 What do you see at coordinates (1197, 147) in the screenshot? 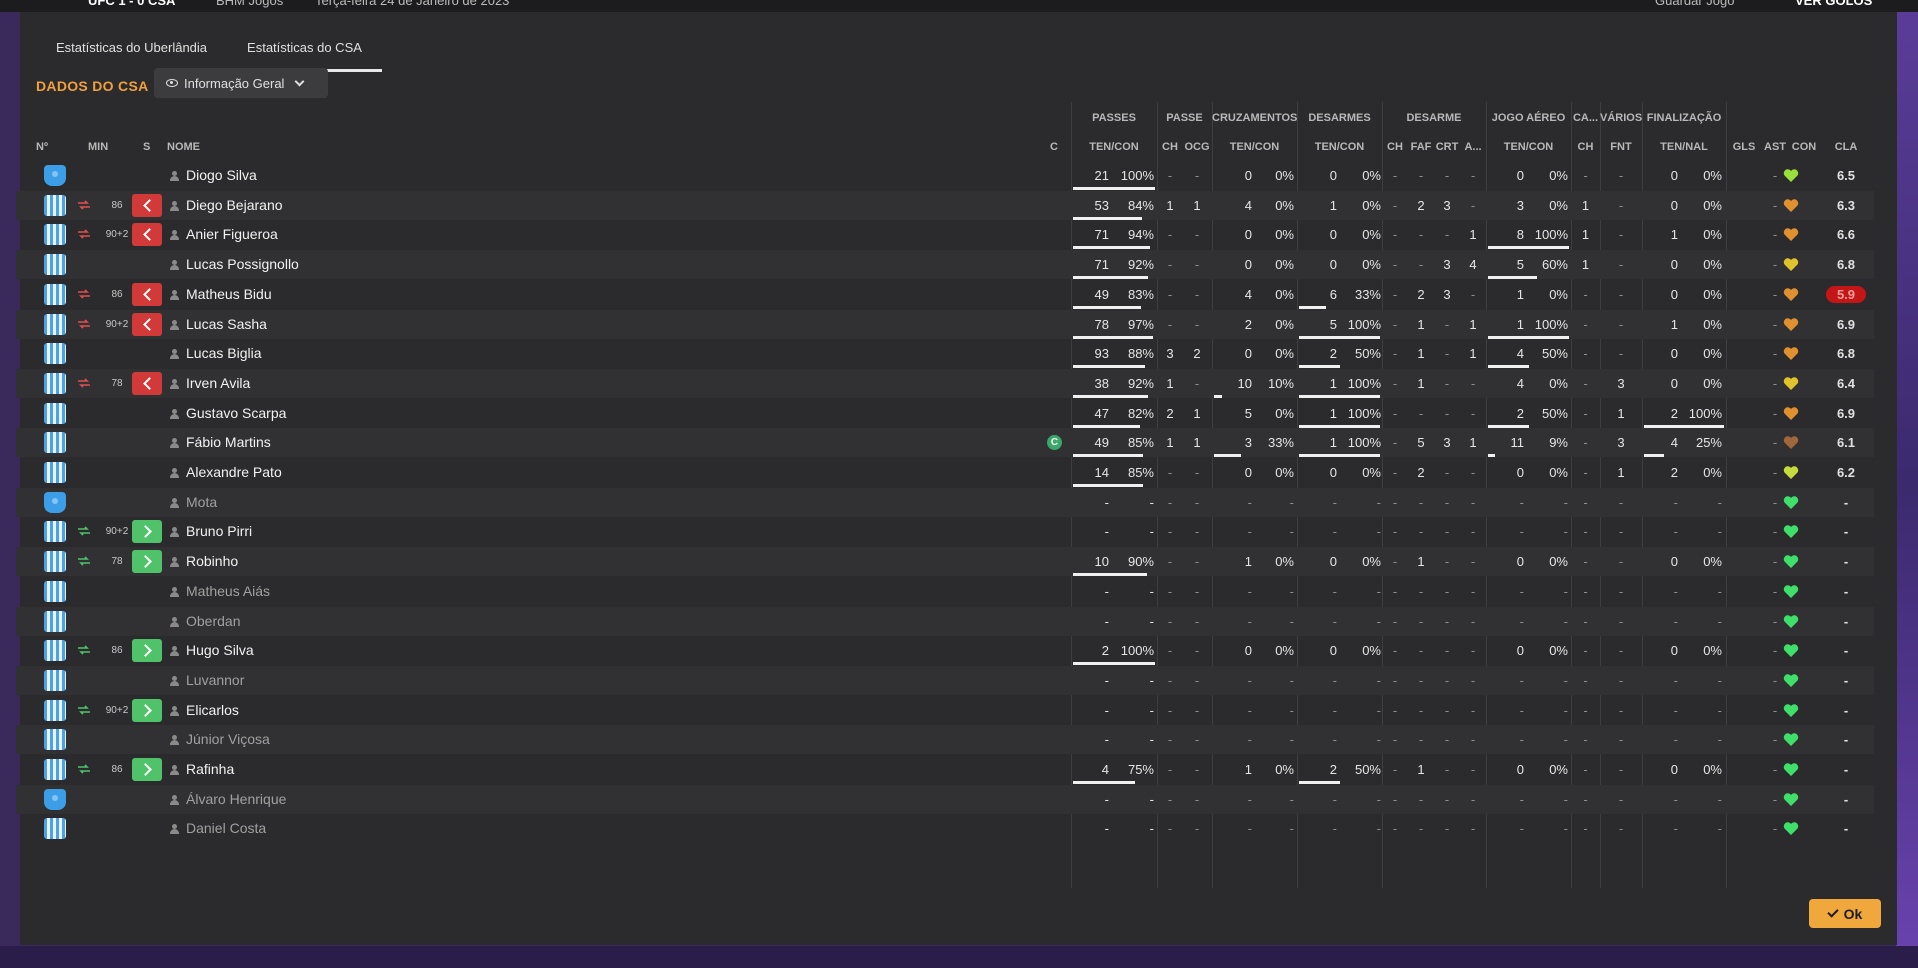
I see `subheader-passe_ocg: OCG` at bounding box center [1197, 147].